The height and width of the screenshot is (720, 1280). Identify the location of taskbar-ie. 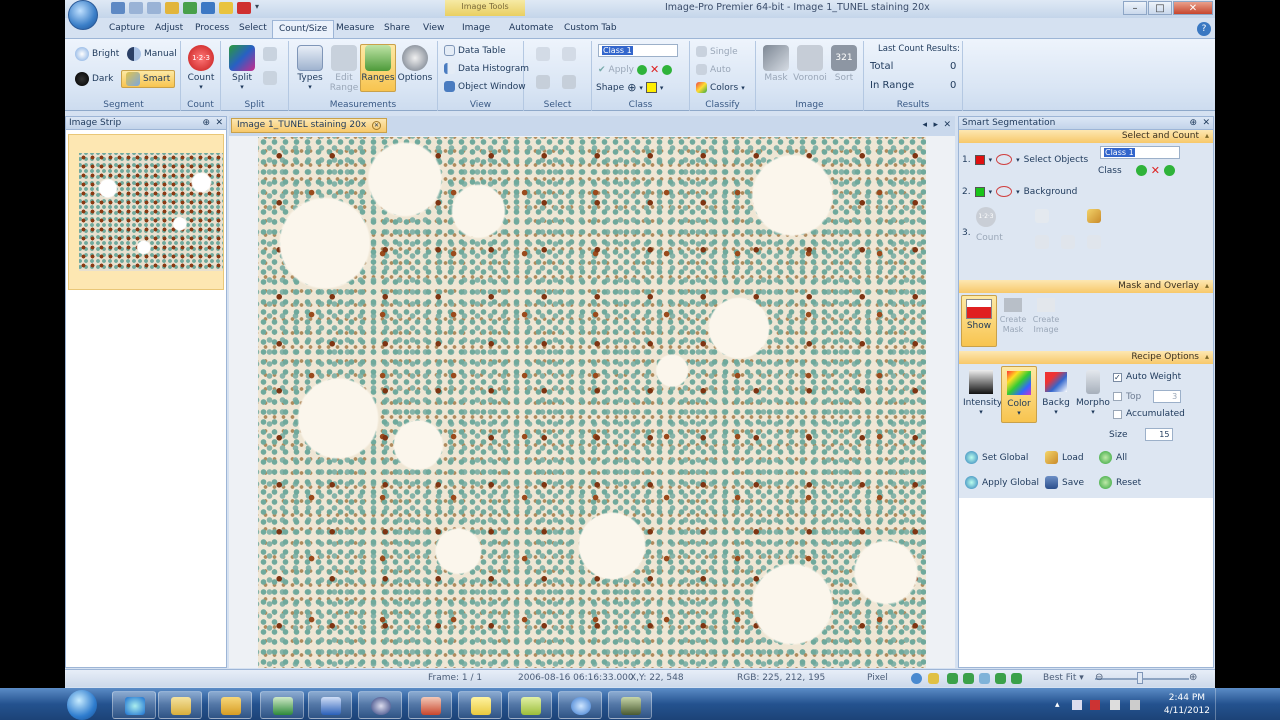
(134, 705).